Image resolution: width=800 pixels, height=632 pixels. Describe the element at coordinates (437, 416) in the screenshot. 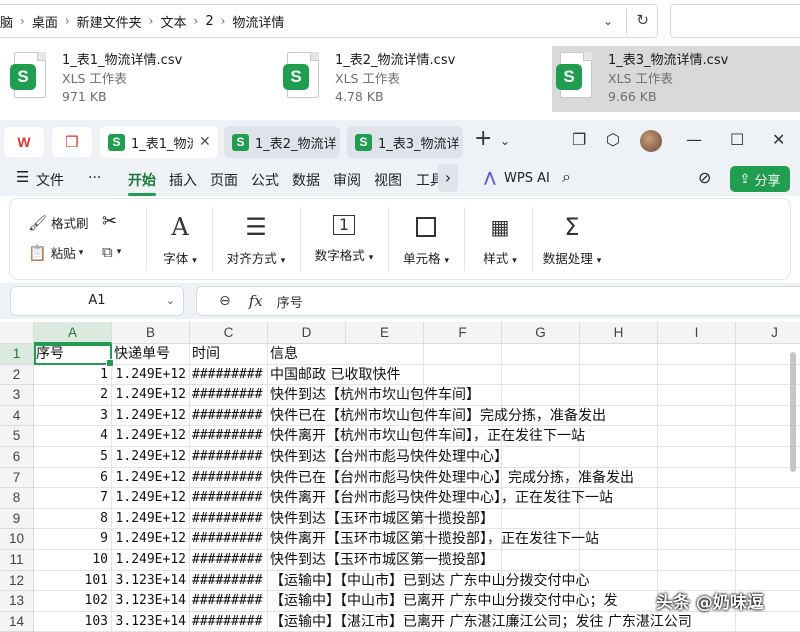

I see `table-cell: 快件已在【杭州市坎山包件车间】完成分拣，准备发出` at that location.